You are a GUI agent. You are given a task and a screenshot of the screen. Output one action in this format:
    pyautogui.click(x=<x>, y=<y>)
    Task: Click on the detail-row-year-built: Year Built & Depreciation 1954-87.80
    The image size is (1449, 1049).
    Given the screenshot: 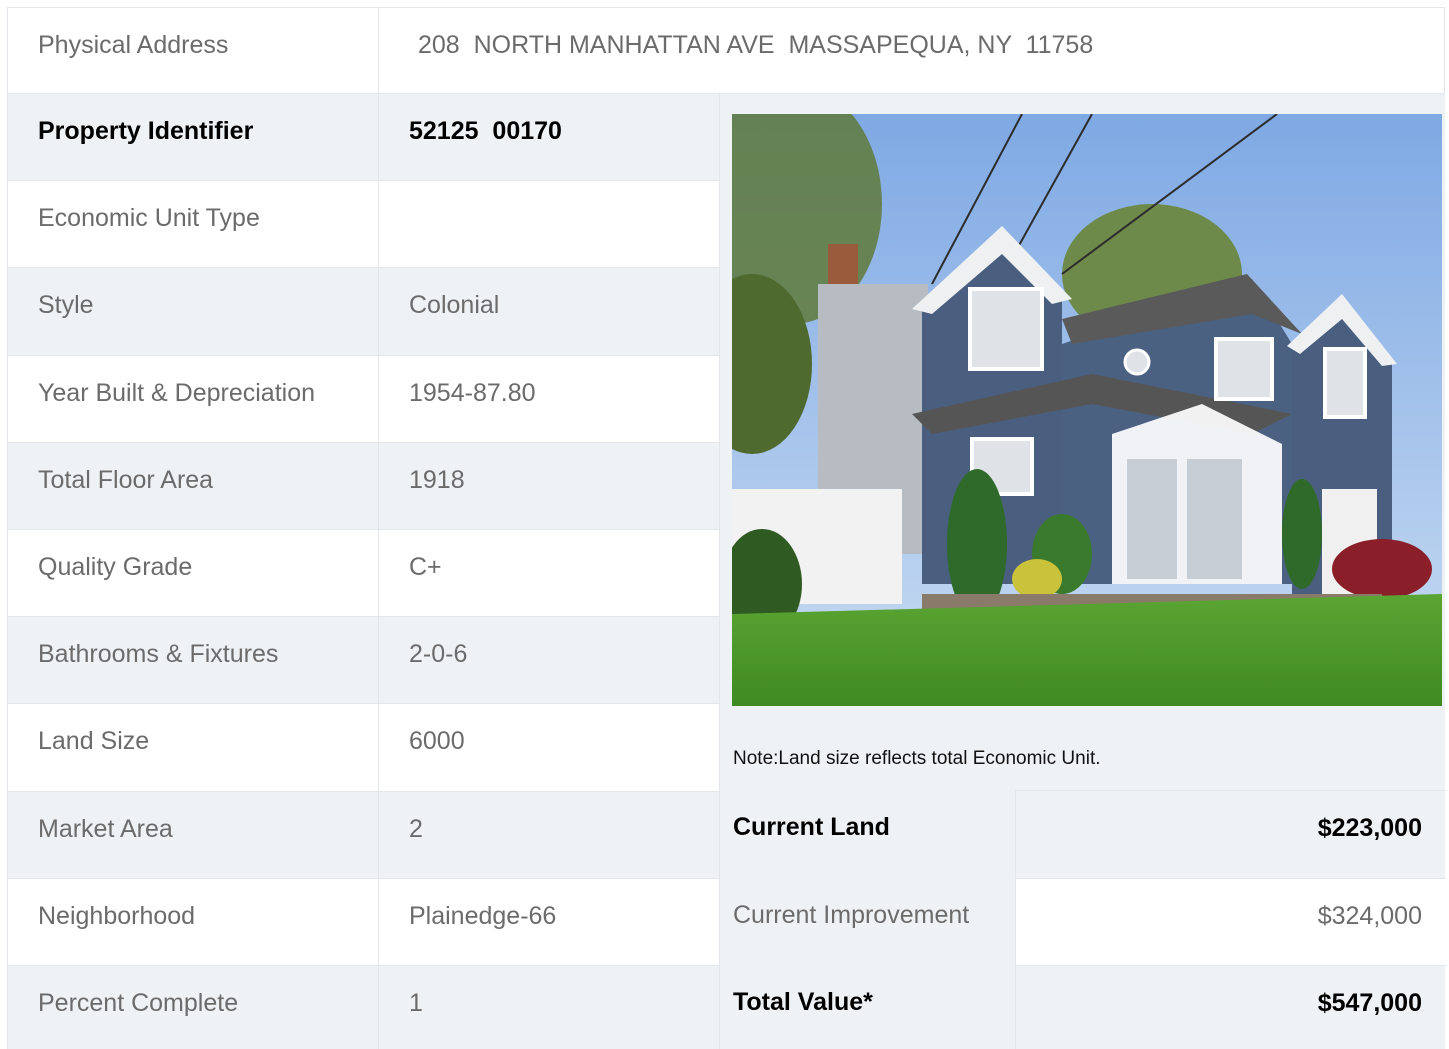 What is the action you would take?
    pyautogui.click(x=363, y=399)
    